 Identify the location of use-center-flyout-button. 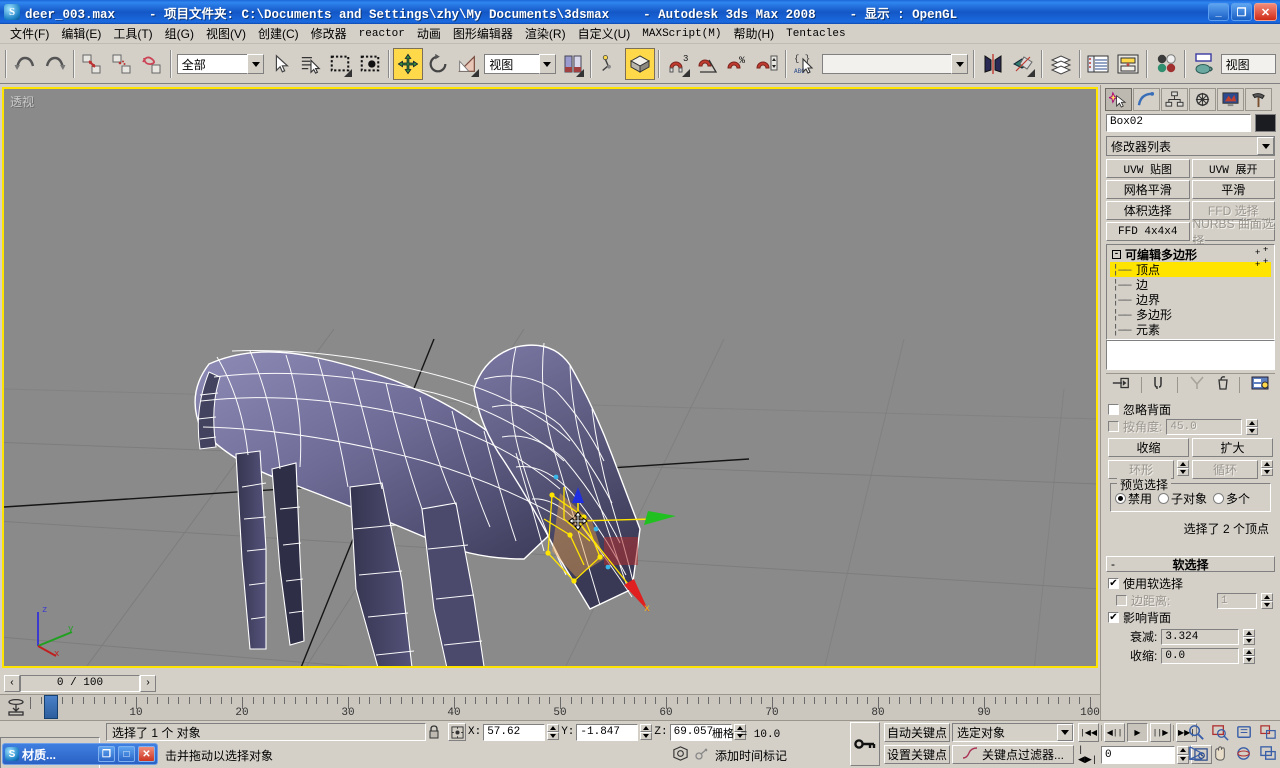
(573, 64).